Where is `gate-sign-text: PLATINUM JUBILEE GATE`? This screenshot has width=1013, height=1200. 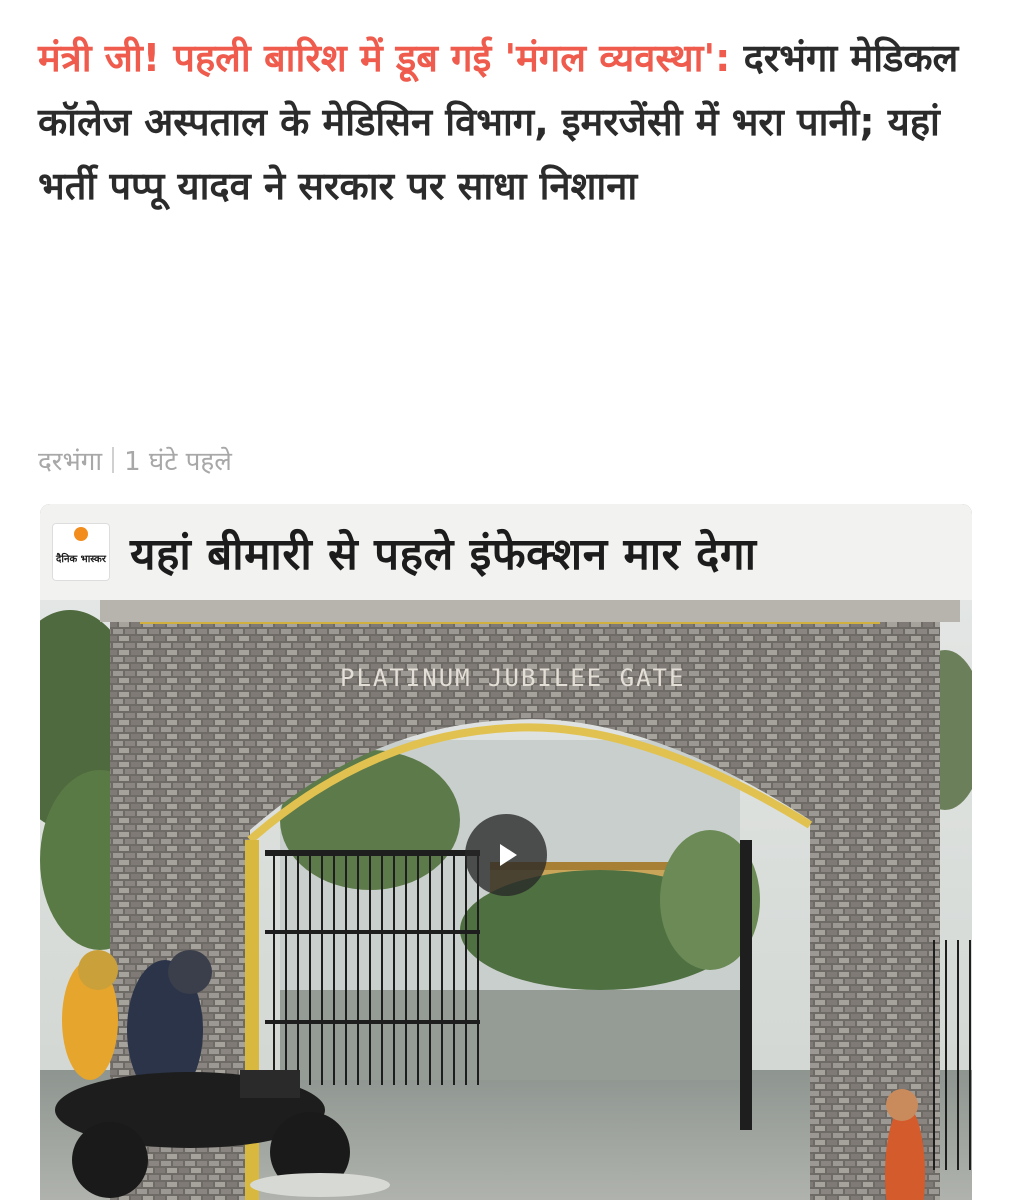 gate-sign-text: PLATINUM JUBILEE GATE is located at coordinates (512, 678).